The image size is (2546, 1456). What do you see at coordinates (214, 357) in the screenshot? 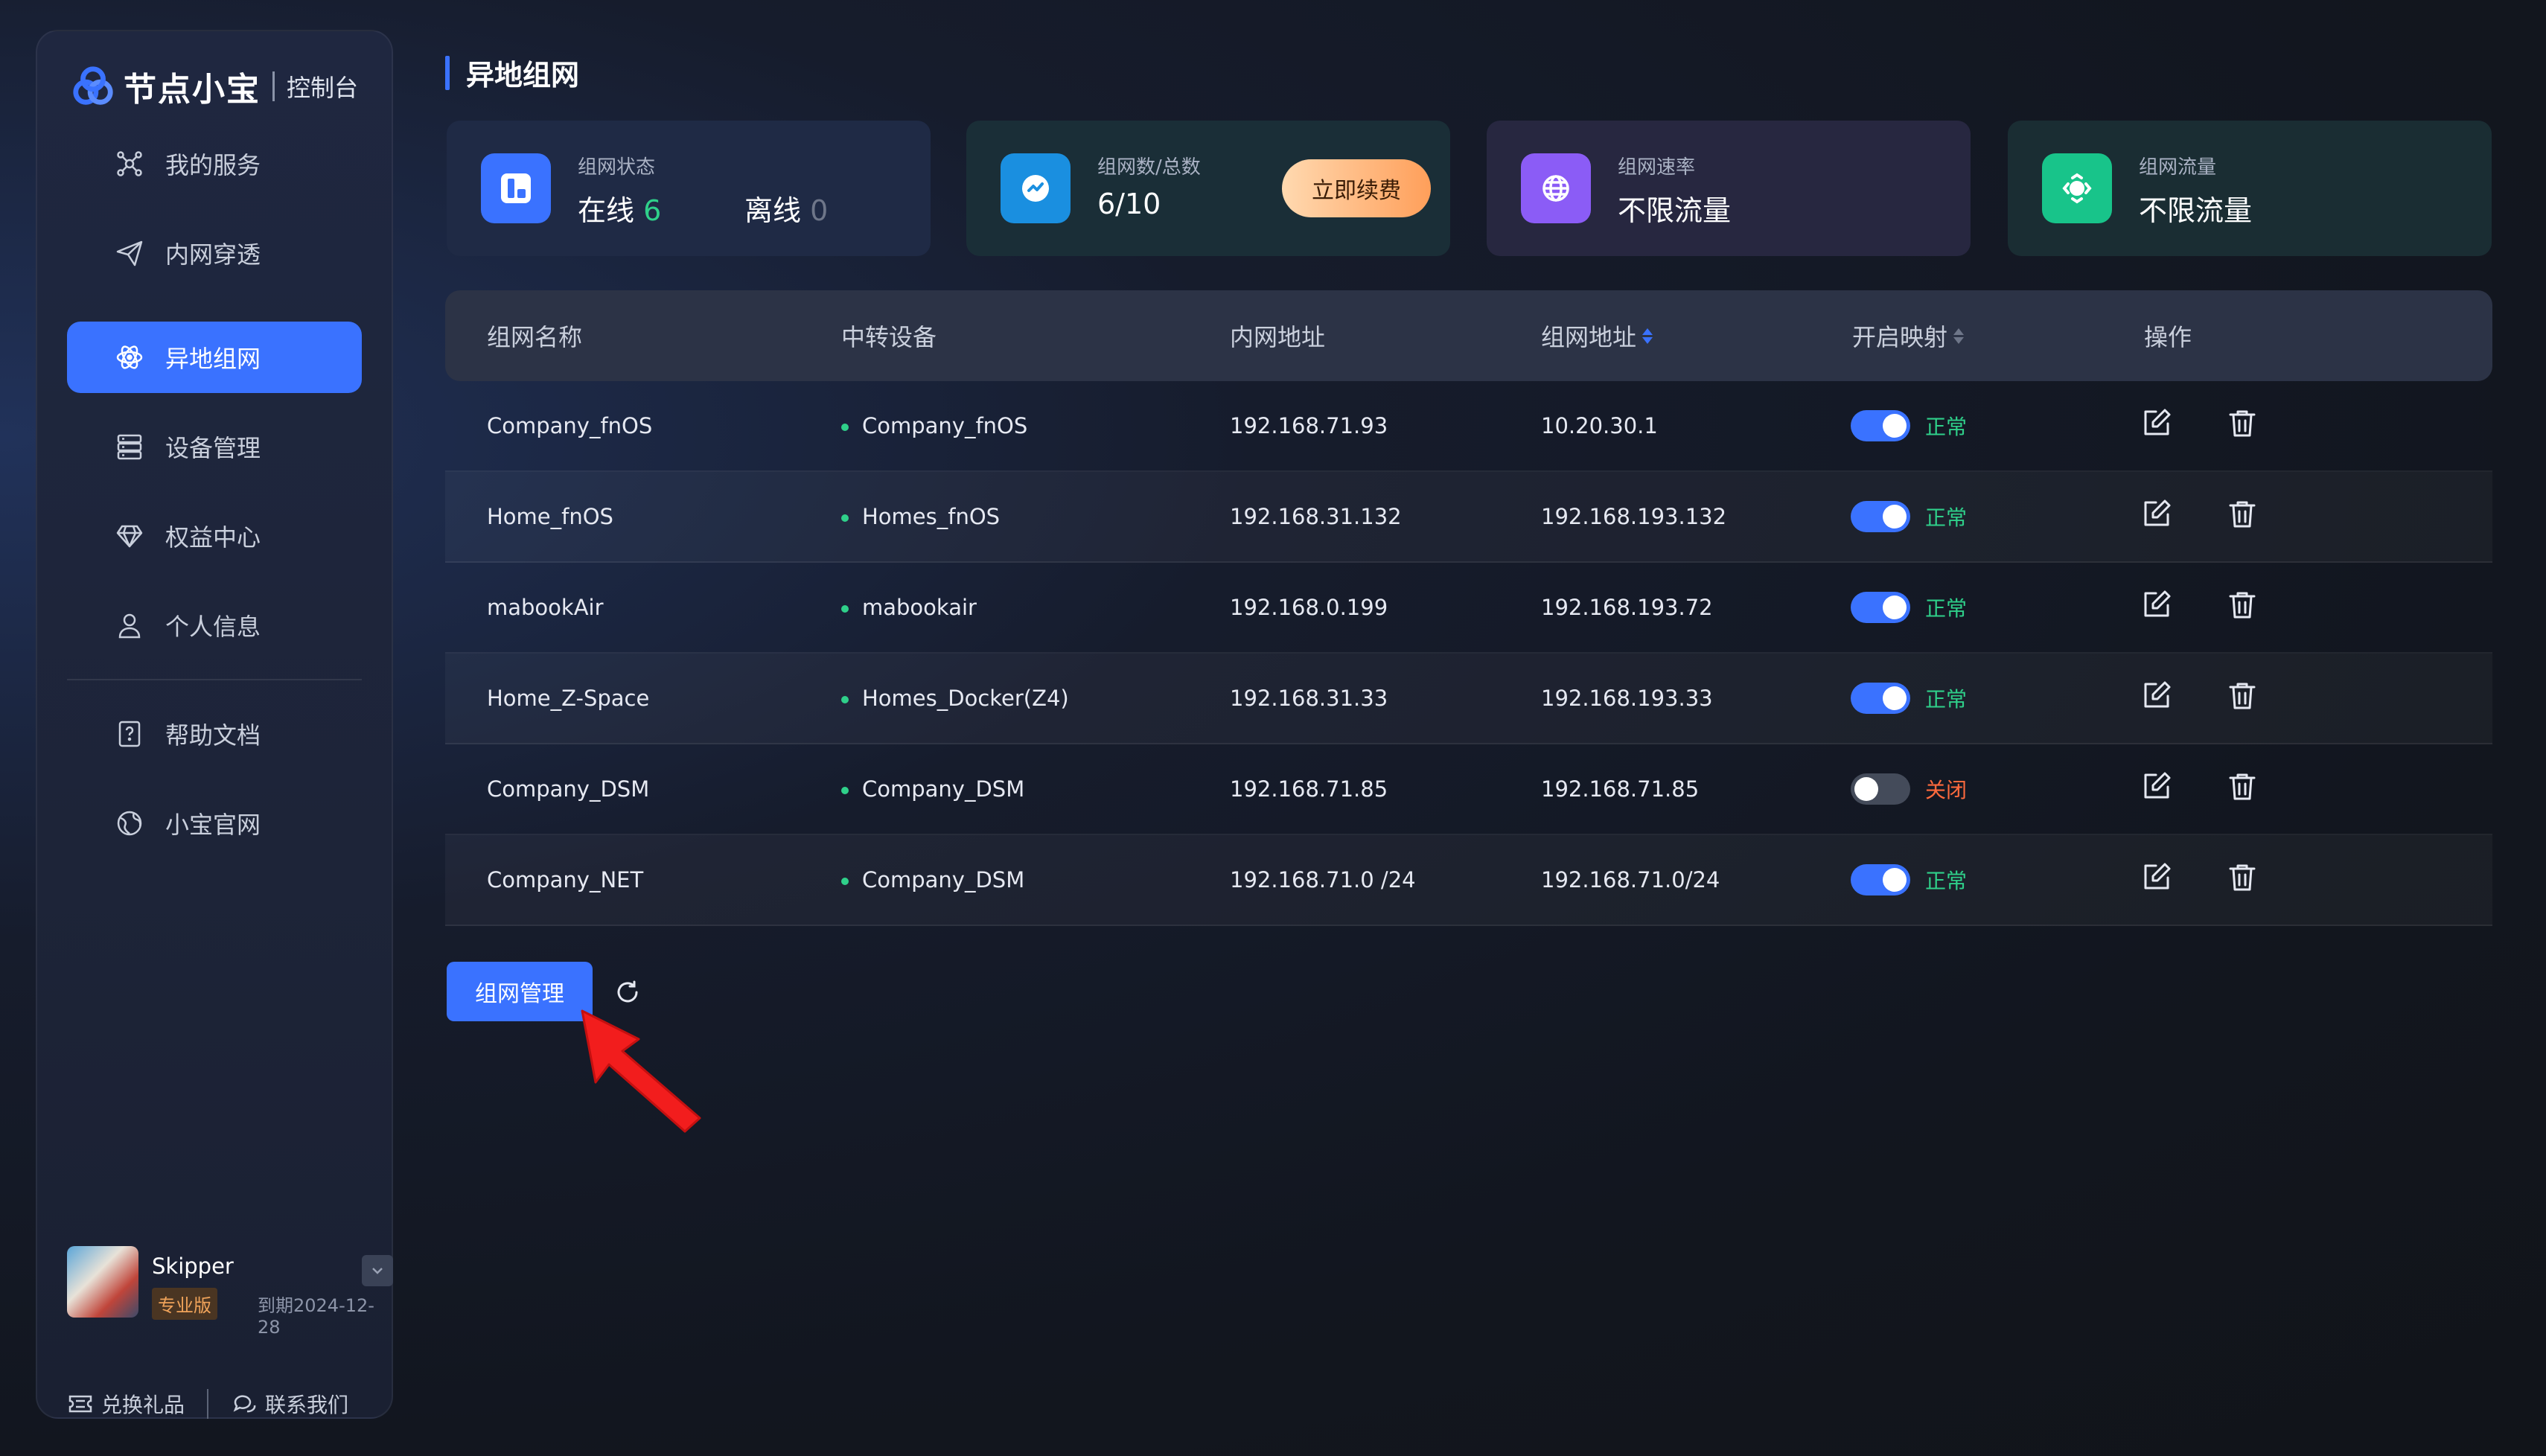
I see `sidebar-item-remote-network: 异地组网` at bounding box center [214, 357].